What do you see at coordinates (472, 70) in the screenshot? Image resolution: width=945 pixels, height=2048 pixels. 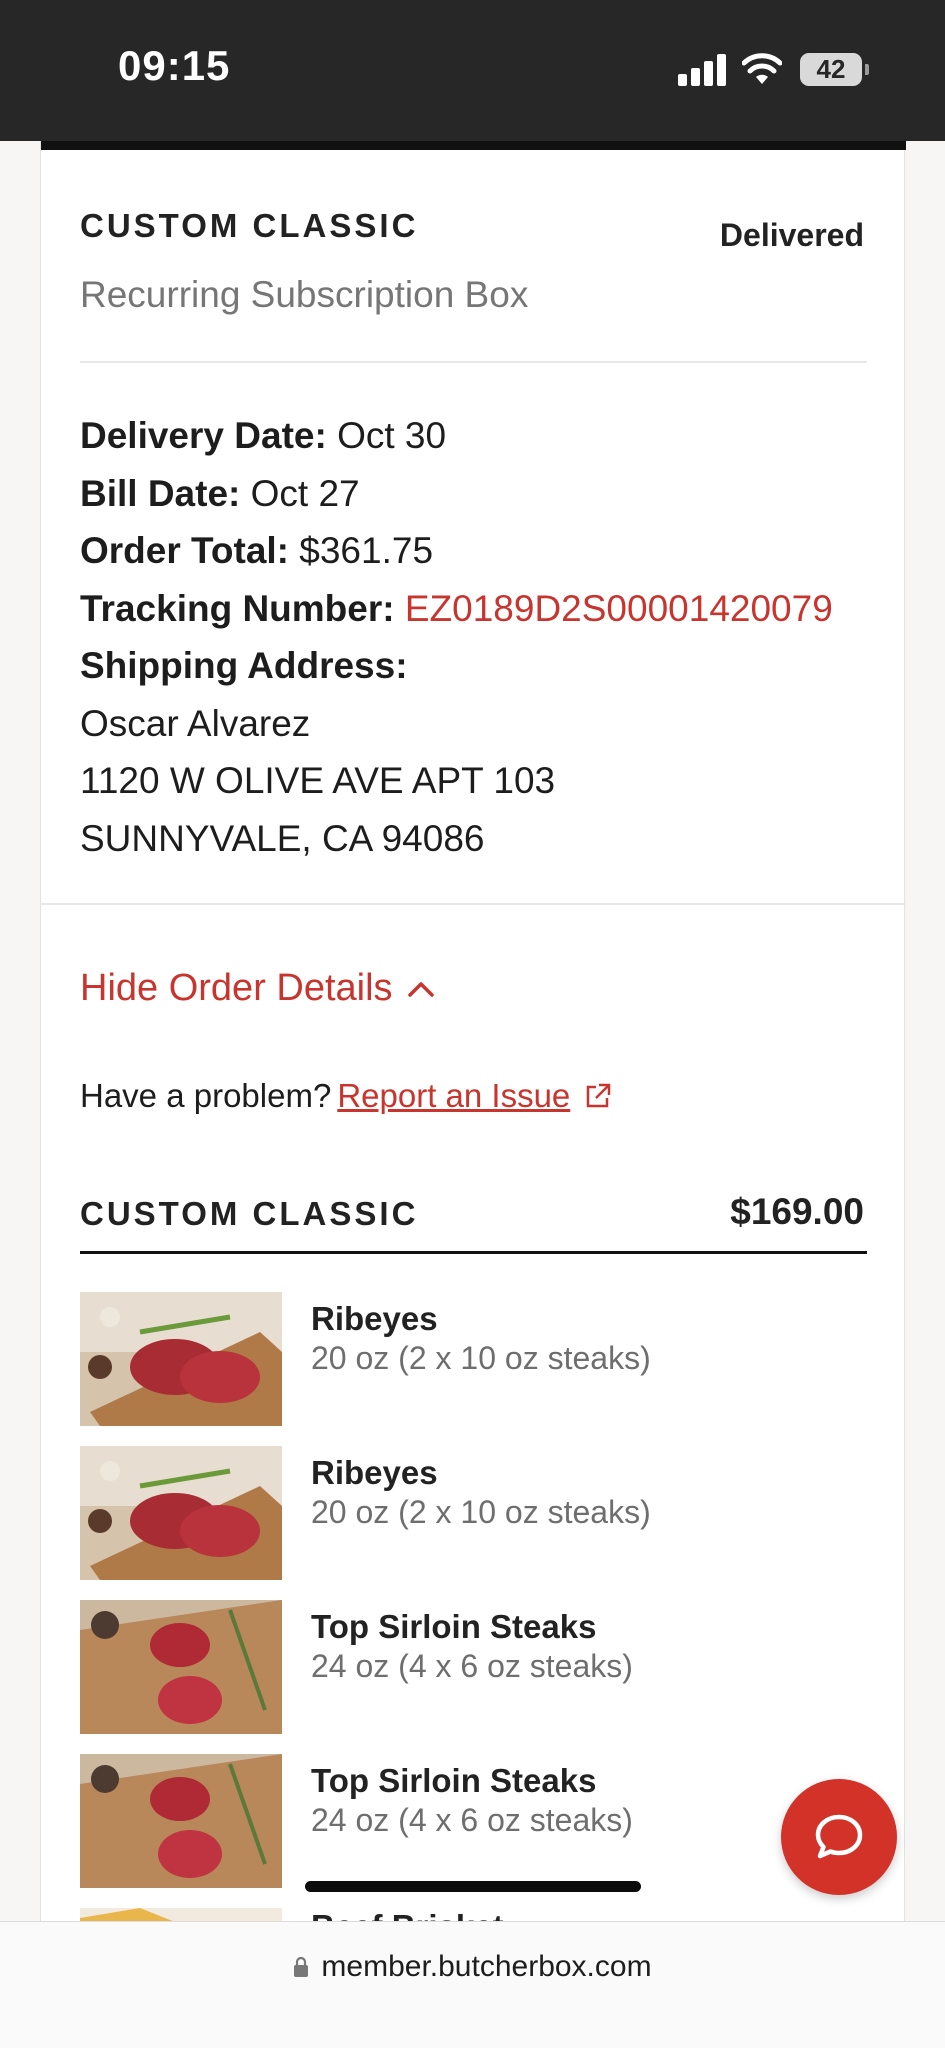 I see `status-bar: 09:15 42` at bounding box center [472, 70].